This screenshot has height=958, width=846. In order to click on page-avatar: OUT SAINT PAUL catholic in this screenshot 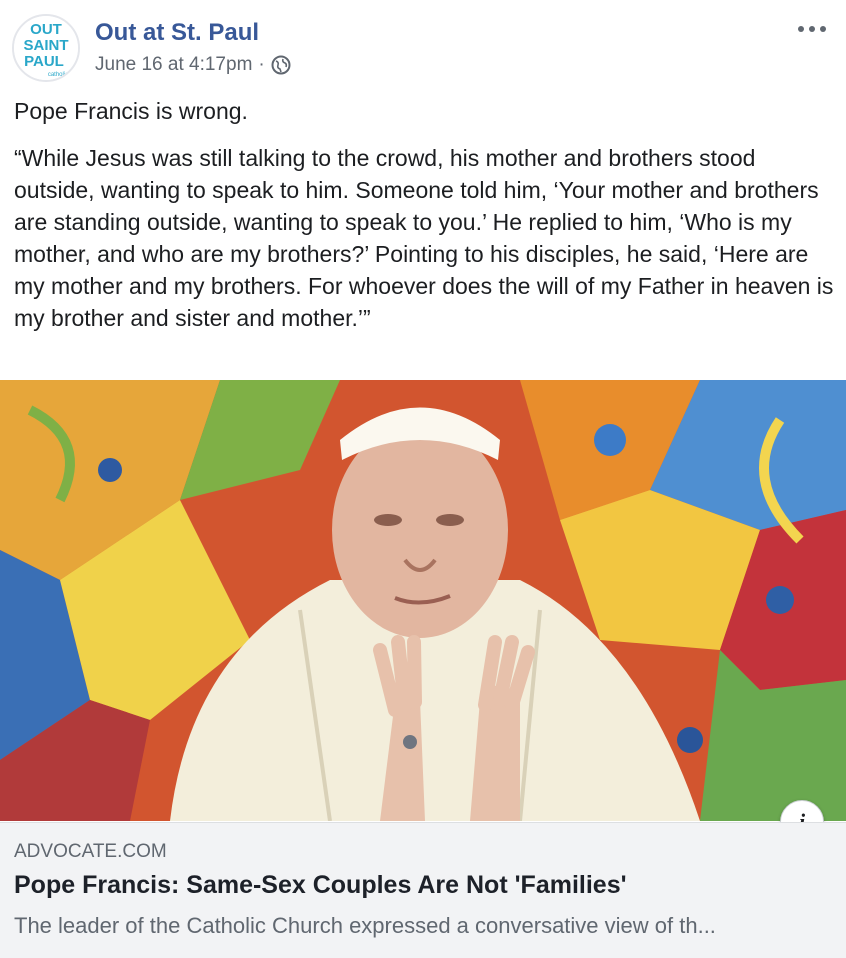, I will do `click(46, 48)`.